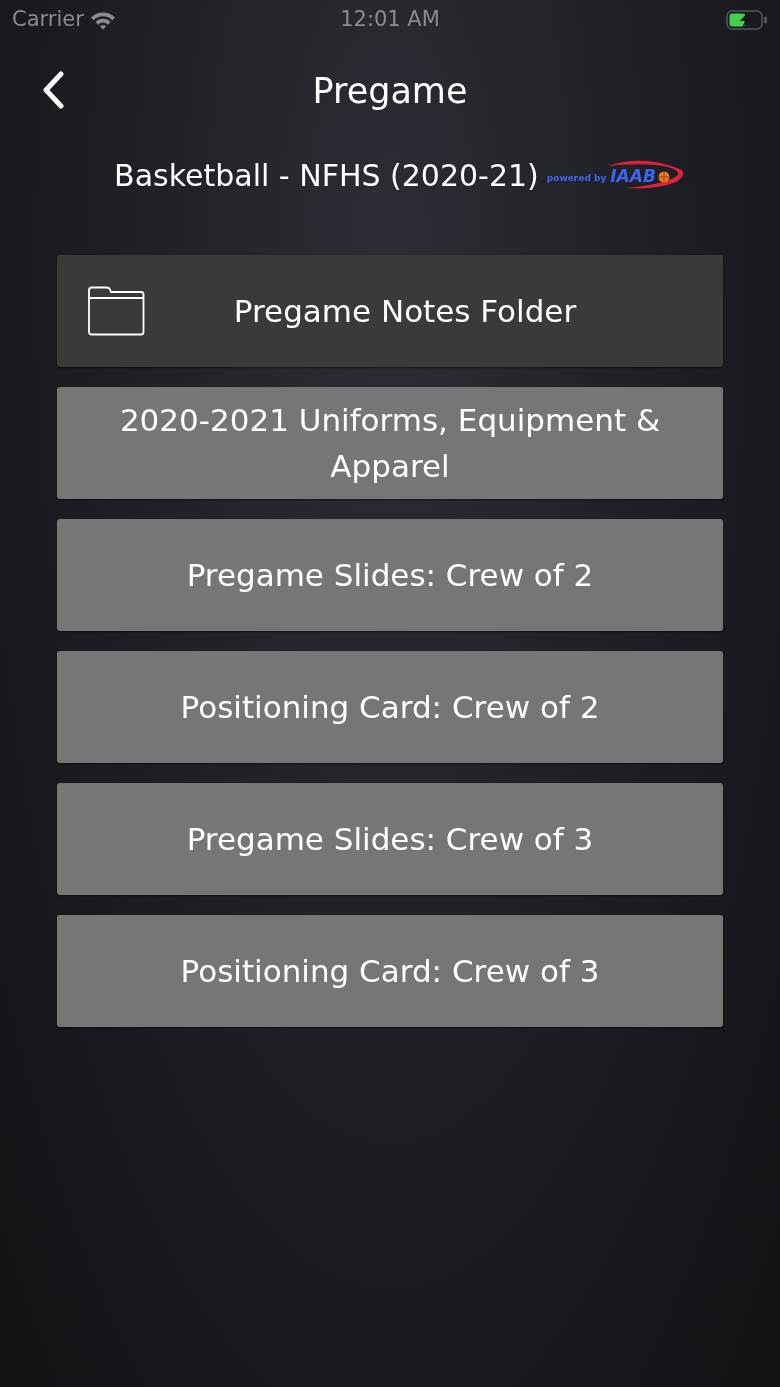 Image resolution: width=780 pixels, height=1387 pixels. Describe the element at coordinates (48, 20) in the screenshot. I see `carrier-label: Carrier` at that location.